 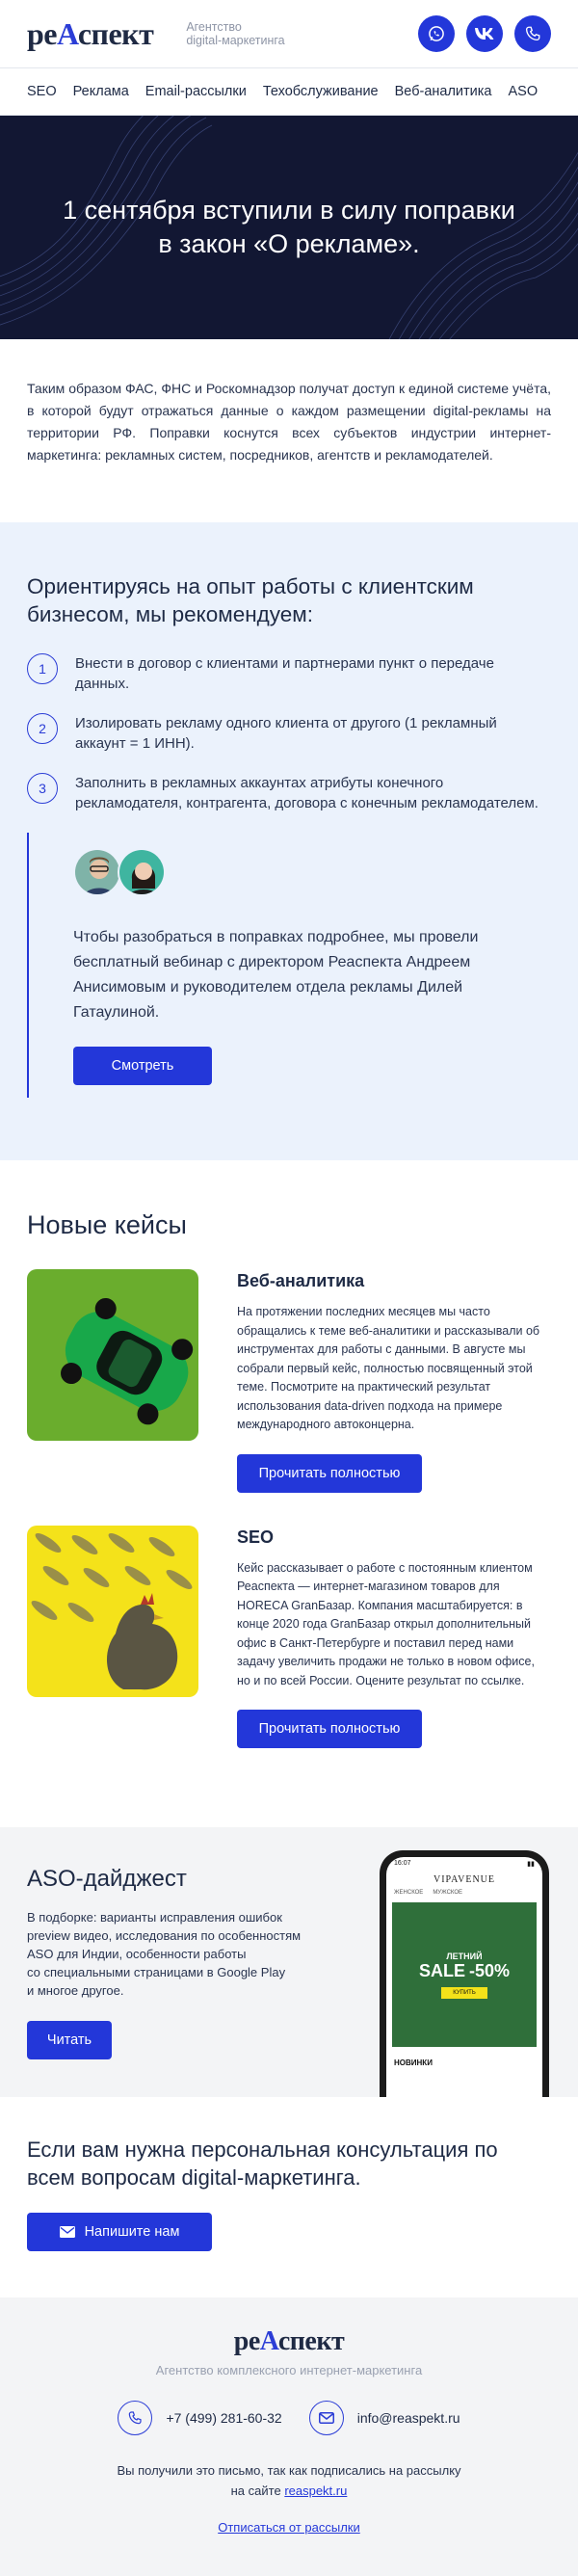 I want to click on unsubscribe-link: Отписаться от рассылки, so click(x=289, y=2527).